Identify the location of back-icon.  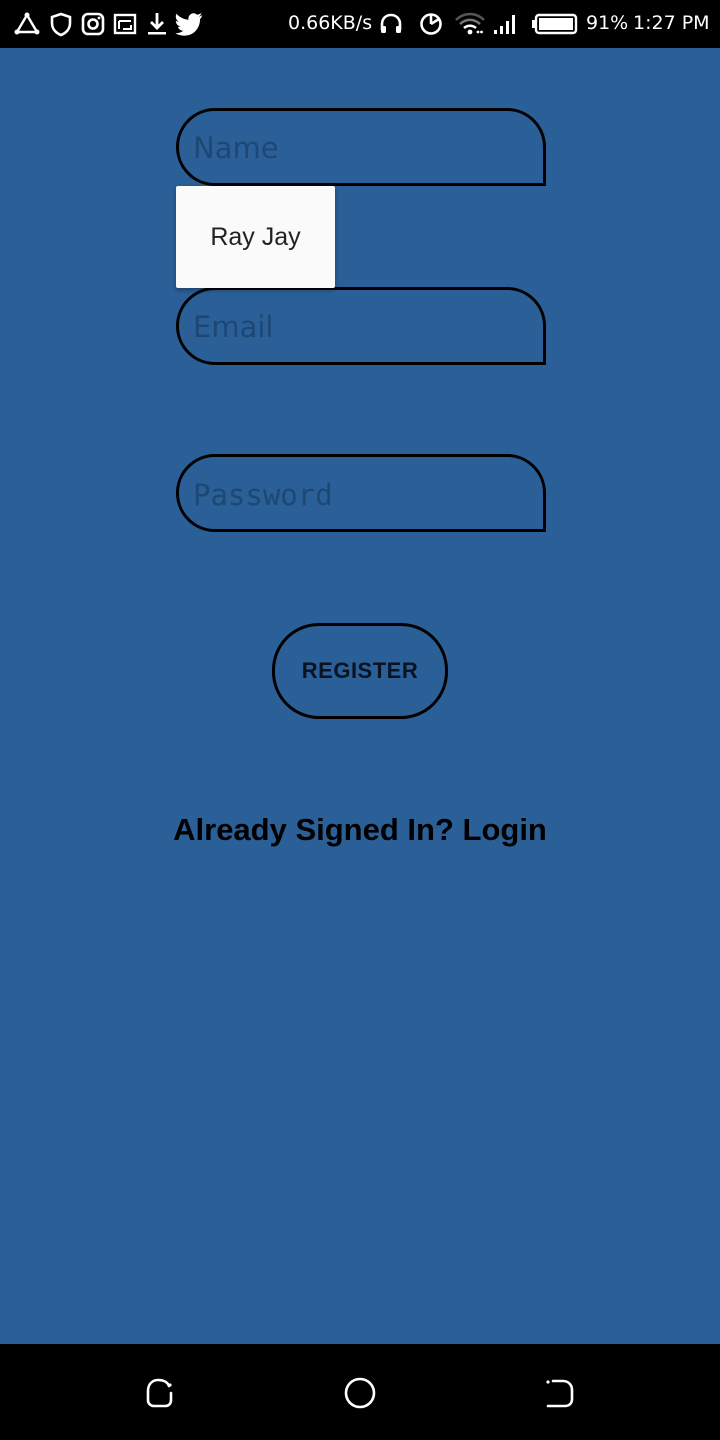
(560, 1393).